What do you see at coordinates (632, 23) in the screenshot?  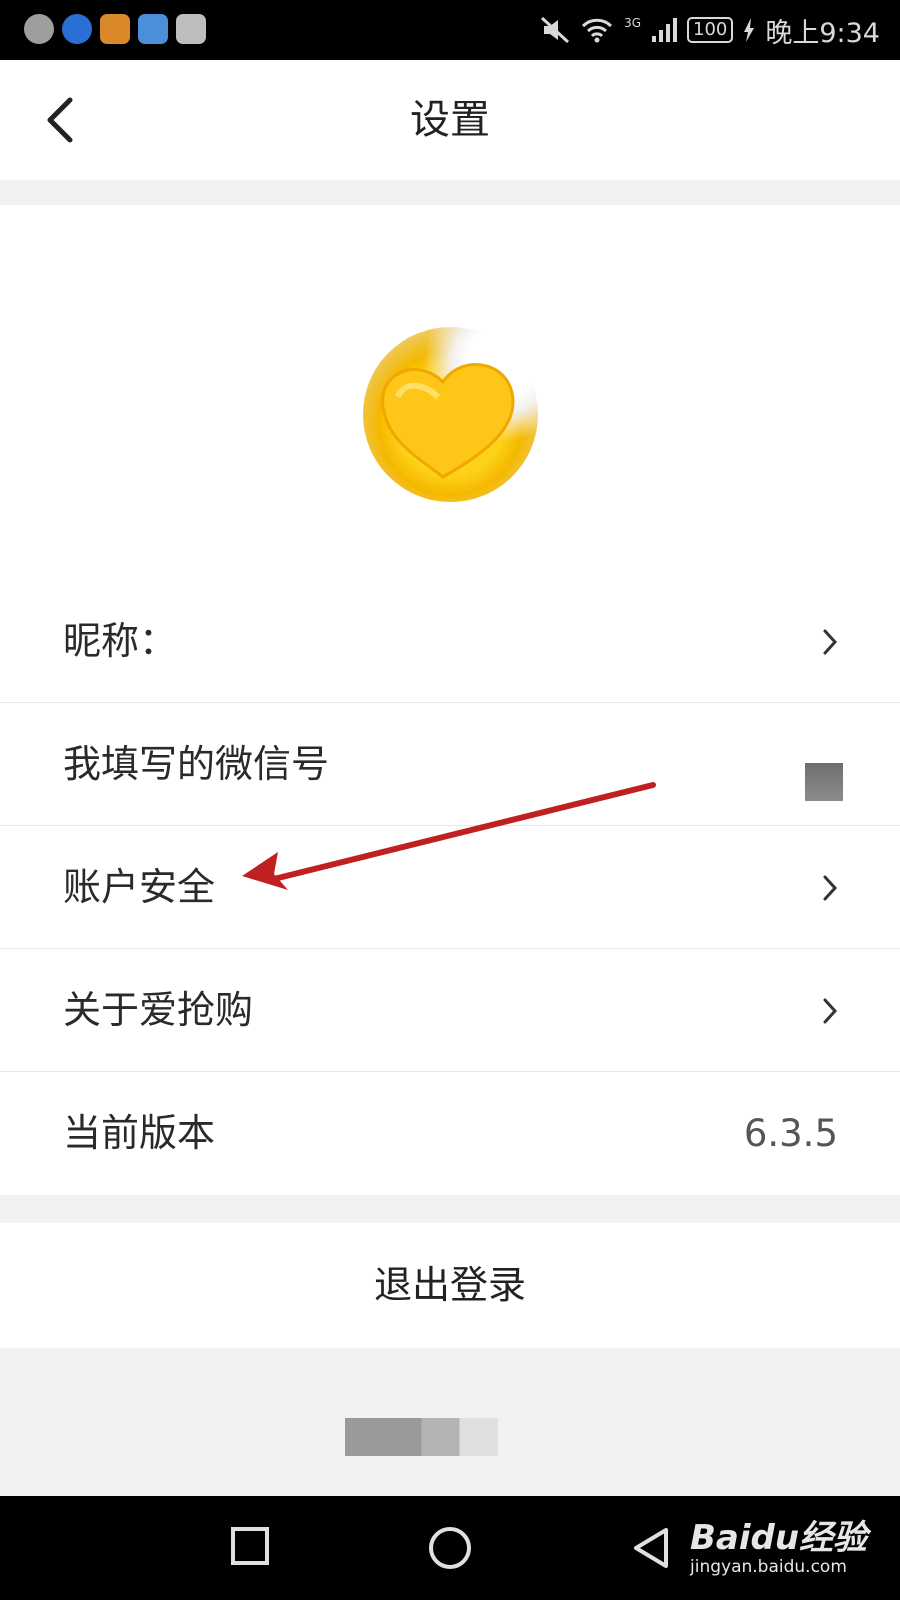 I see `network-type: 3G` at bounding box center [632, 23].